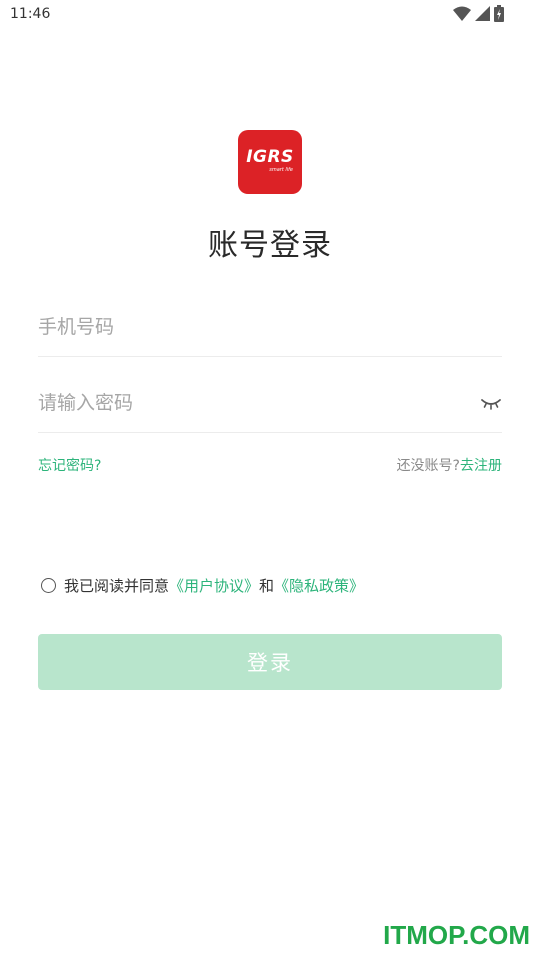  Describe the element at coordinates (117, 586) in the screenshot. I see `agreement-prefix: 我已阅读并同意` at that location.